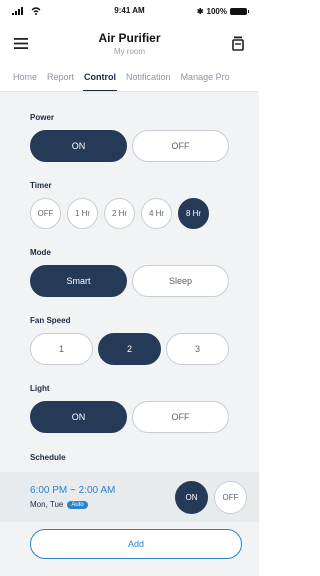 The image size is (320, 576). What do you see at coordinates (21, 43) in the screenshot?
I see `menu-icon` at bounding box center [21, 43].